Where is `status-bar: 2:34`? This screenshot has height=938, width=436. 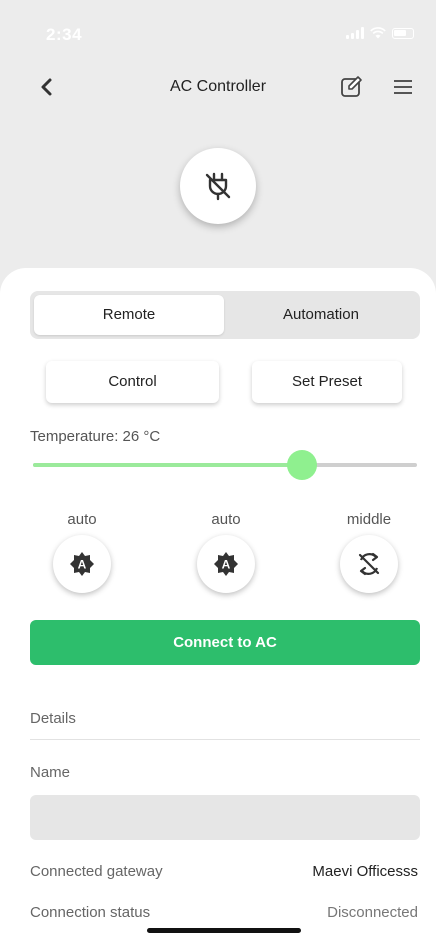 status-bar: 2:34 is located at coordinates (218, 30).